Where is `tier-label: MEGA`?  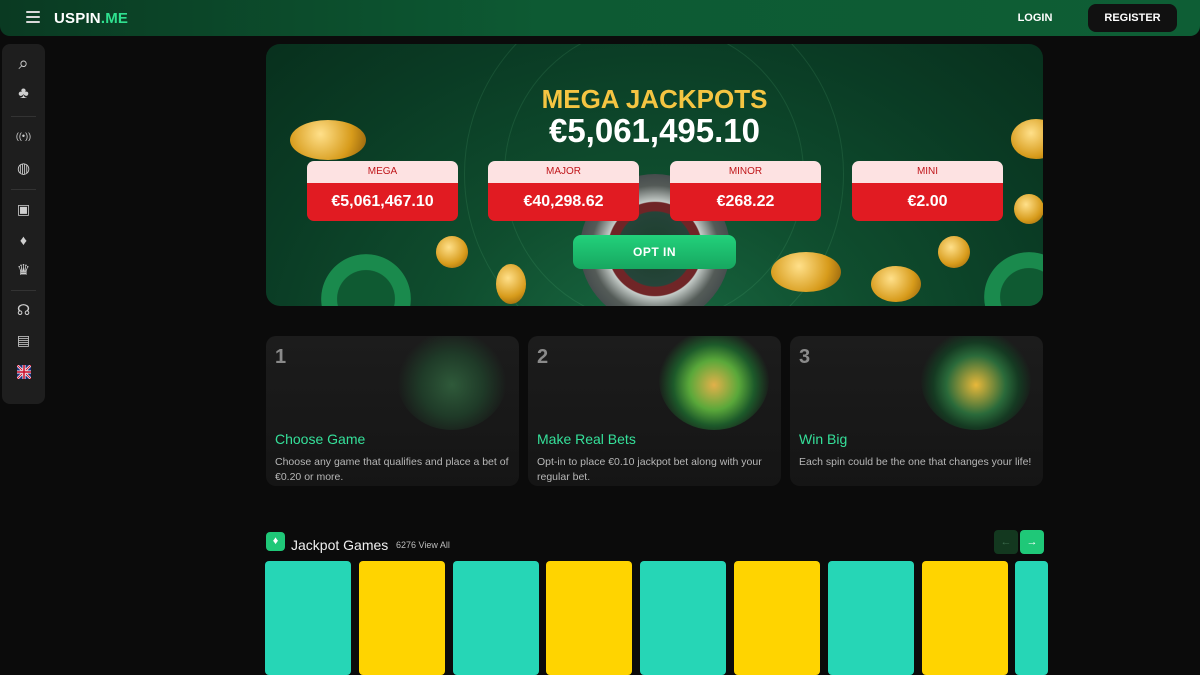
tier-label: MEGA is located at coordinates (382, 172).